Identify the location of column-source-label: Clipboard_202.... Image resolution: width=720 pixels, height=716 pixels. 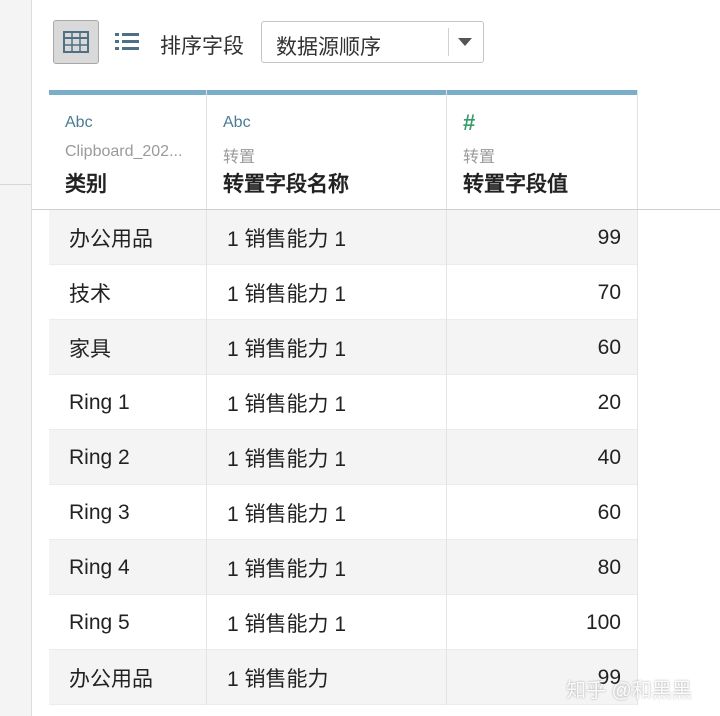
(124, 151).